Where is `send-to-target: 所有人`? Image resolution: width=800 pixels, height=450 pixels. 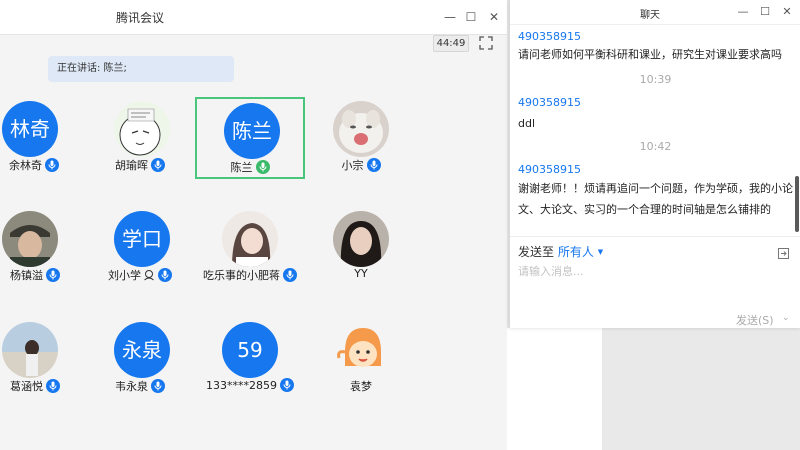
send-to-target: 所有人 is located at coordinates (576, 252).